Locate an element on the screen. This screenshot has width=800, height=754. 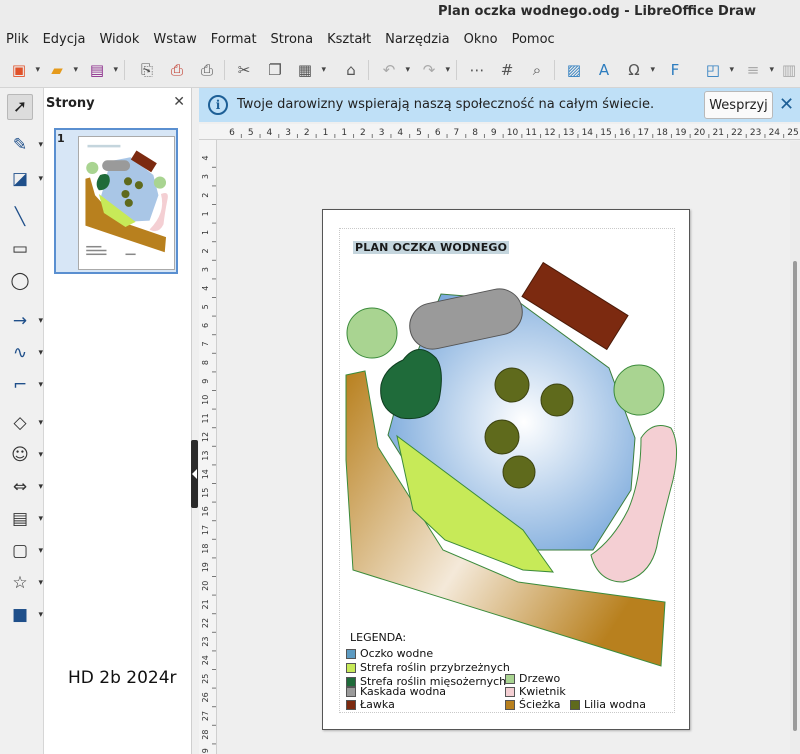
carnivorous-plants-shape is located at coordinates (411, 384).